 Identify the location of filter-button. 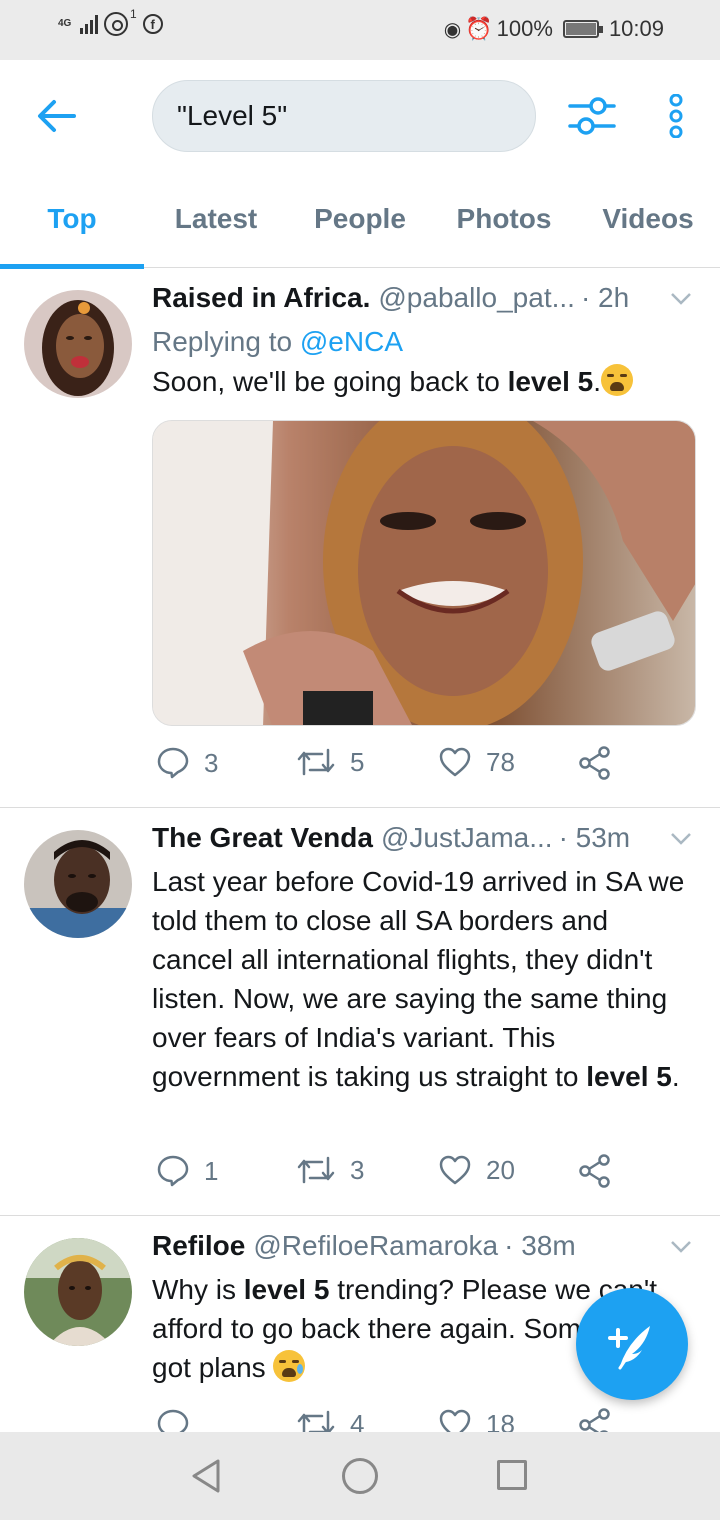
(592, 116).